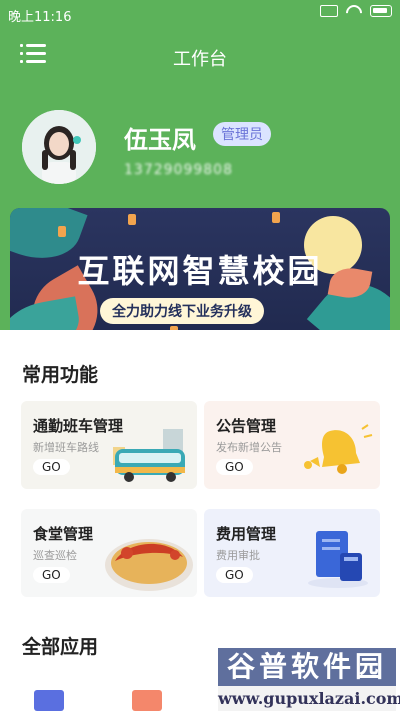  Describe the element at coordinates (338, 559) in the screenshot. I see `document-icon` at that location.